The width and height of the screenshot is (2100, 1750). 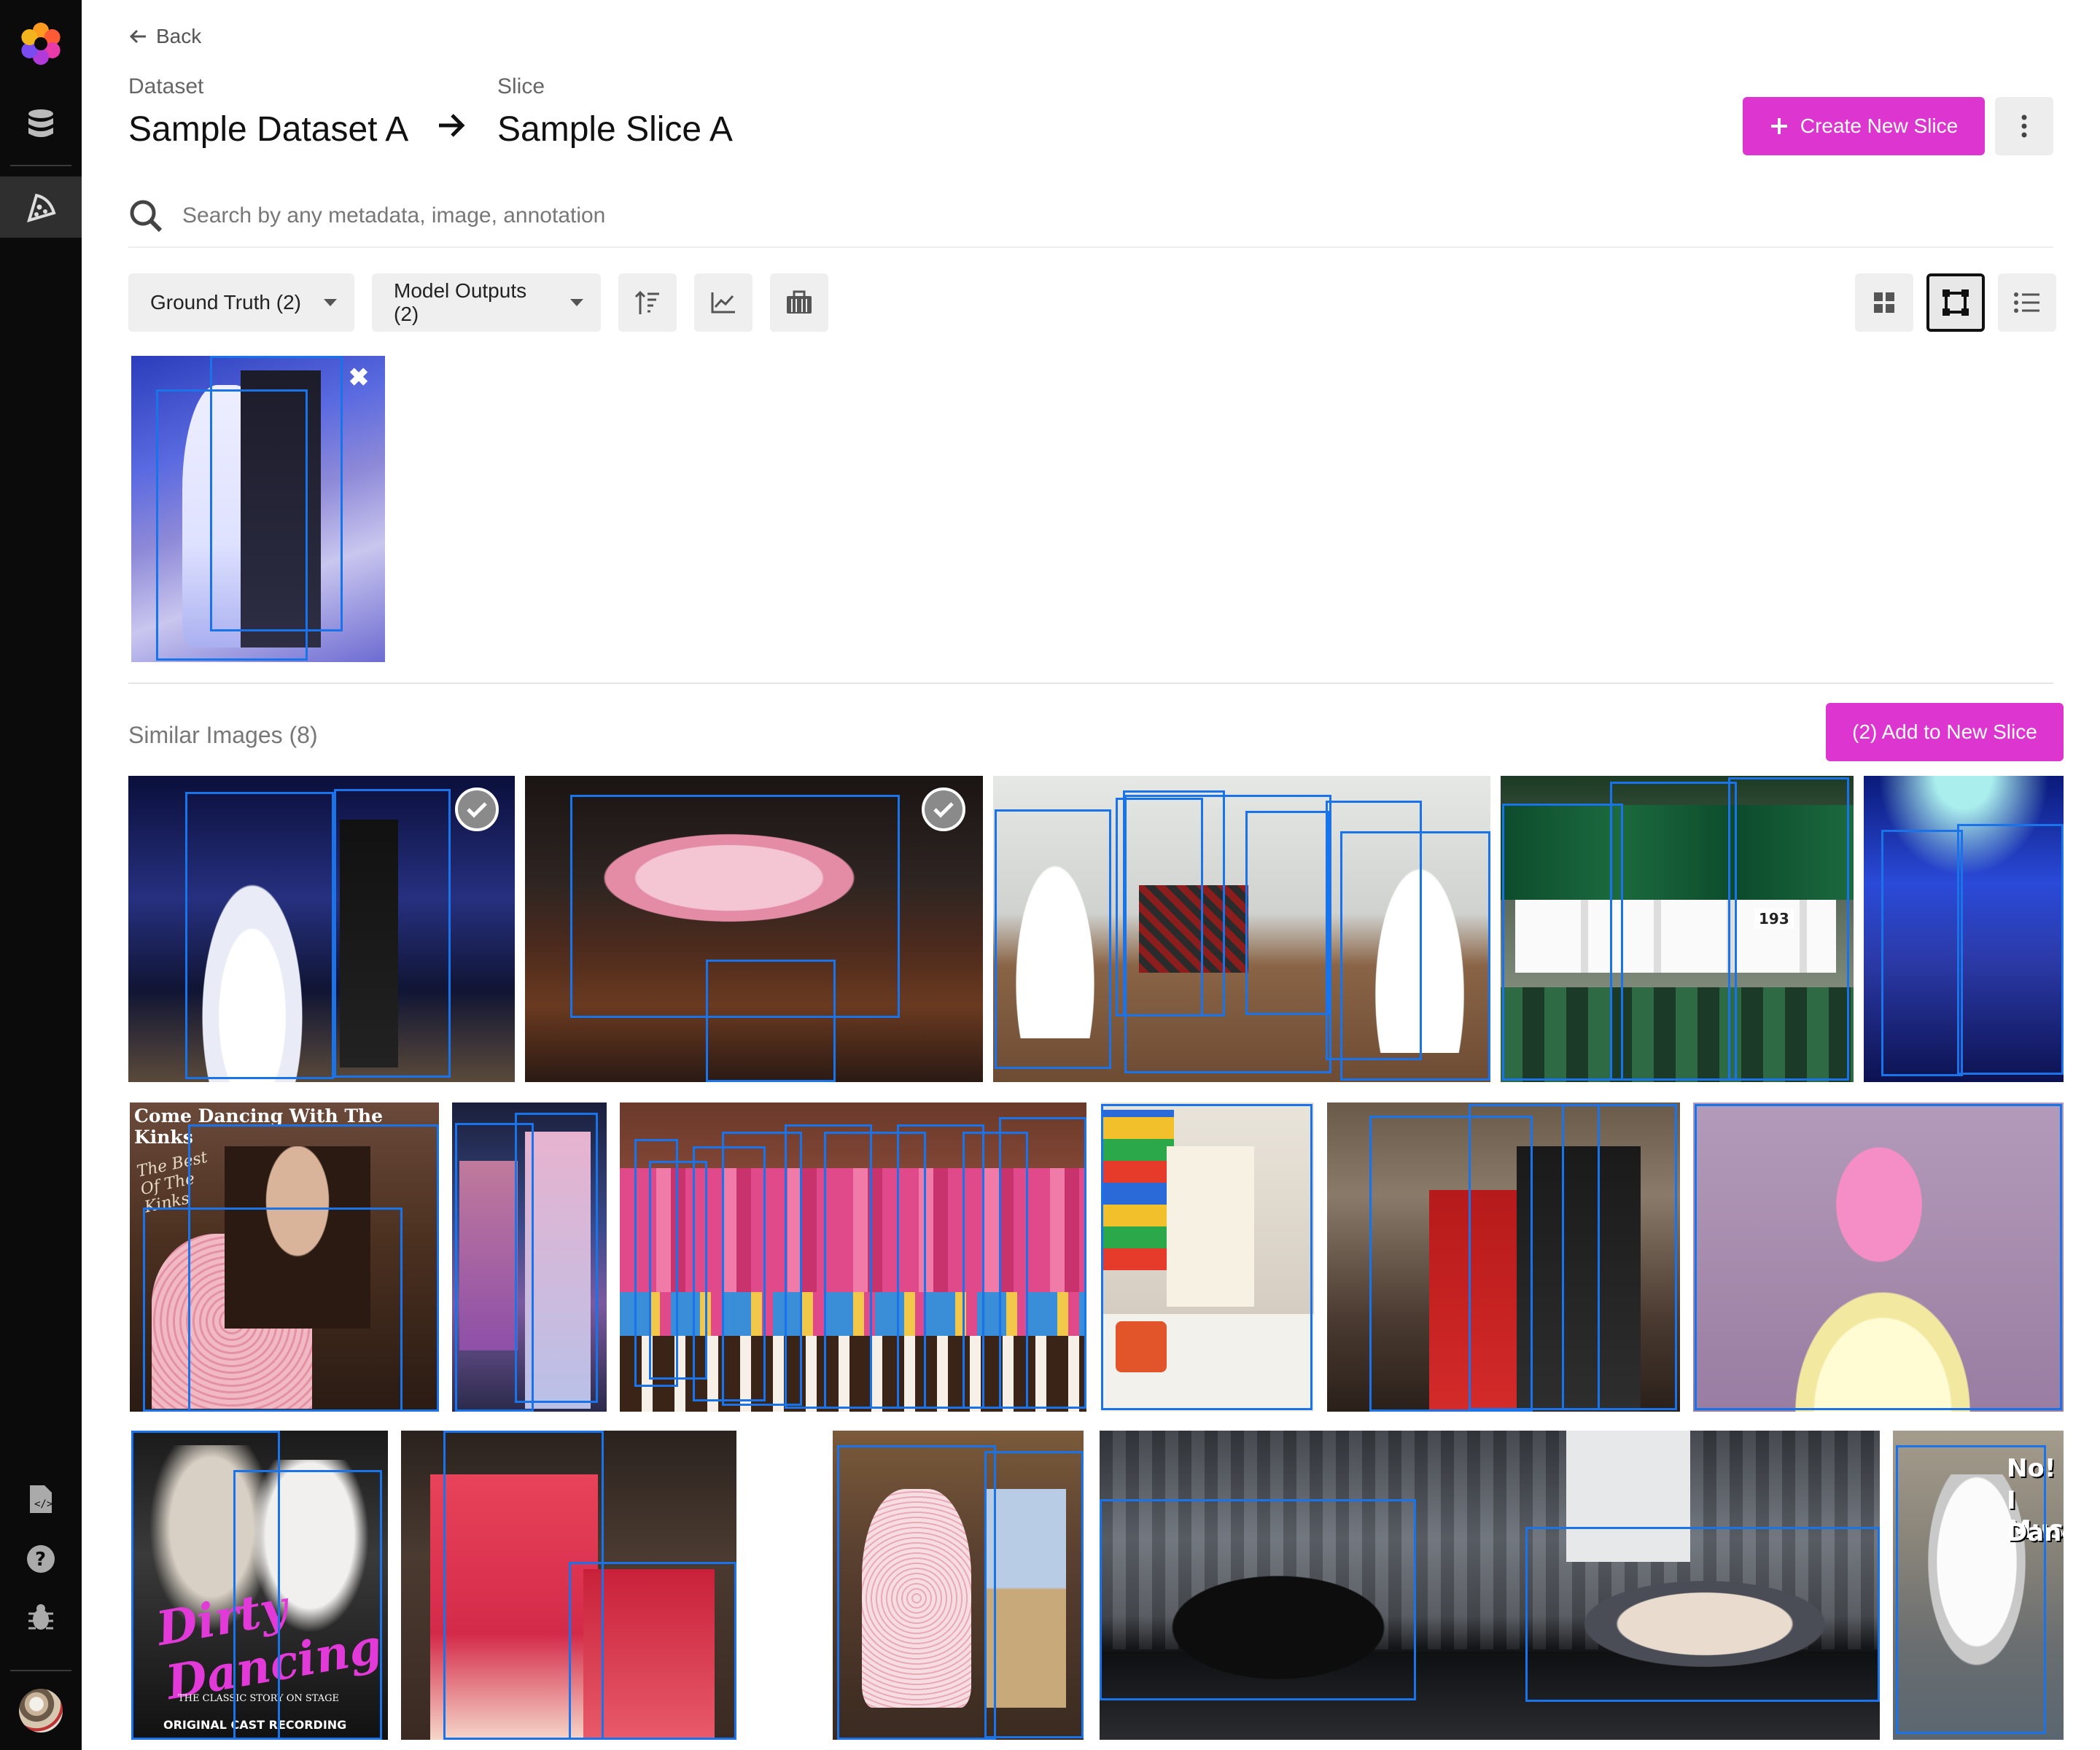 I want to click on bbox-view-icon, so click(x=1955, y=302).